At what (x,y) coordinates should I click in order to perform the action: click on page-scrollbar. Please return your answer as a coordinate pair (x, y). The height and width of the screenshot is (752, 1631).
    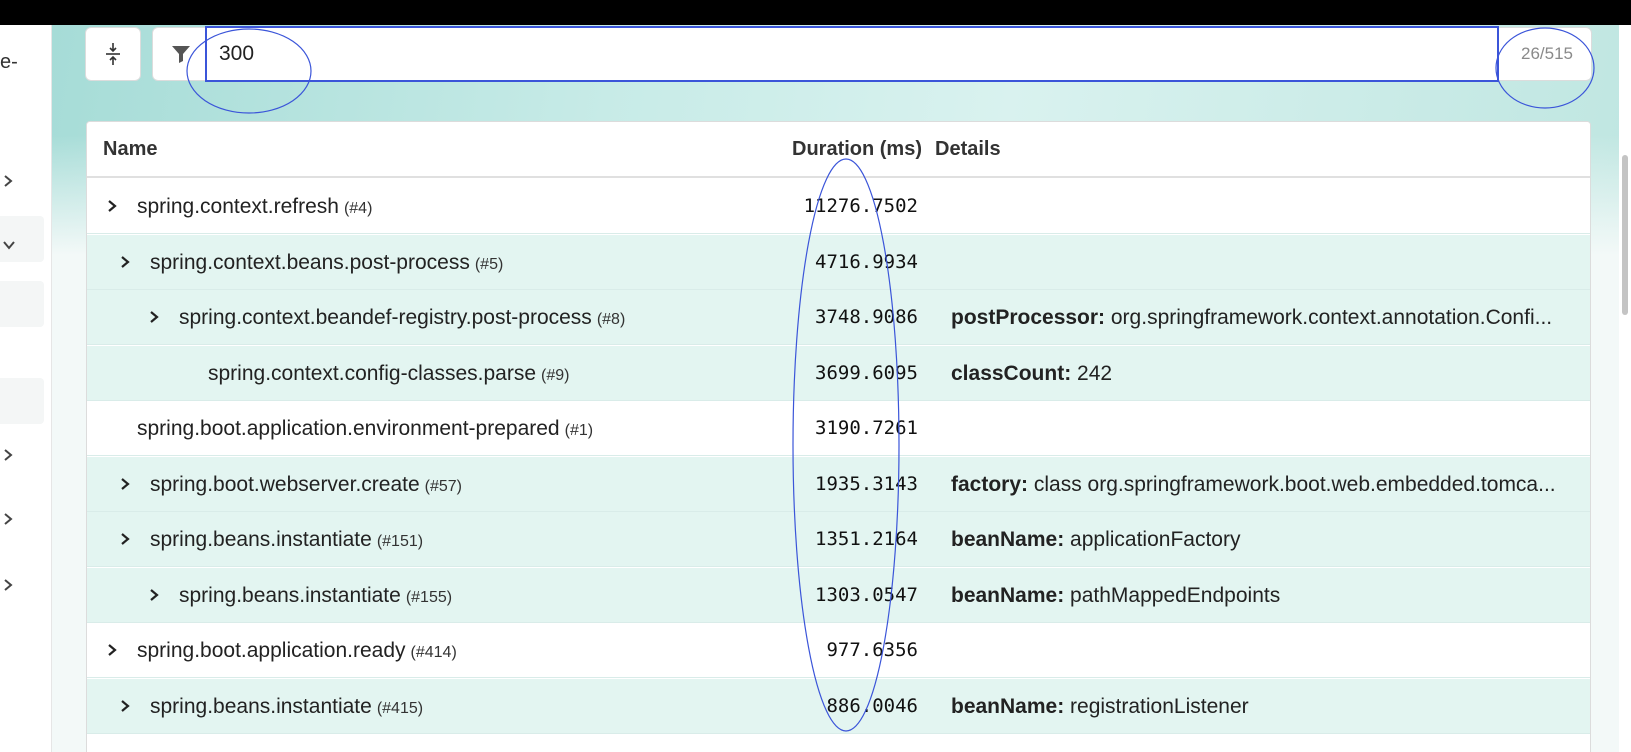
    Looking at the image, I should click on (1625, 388).